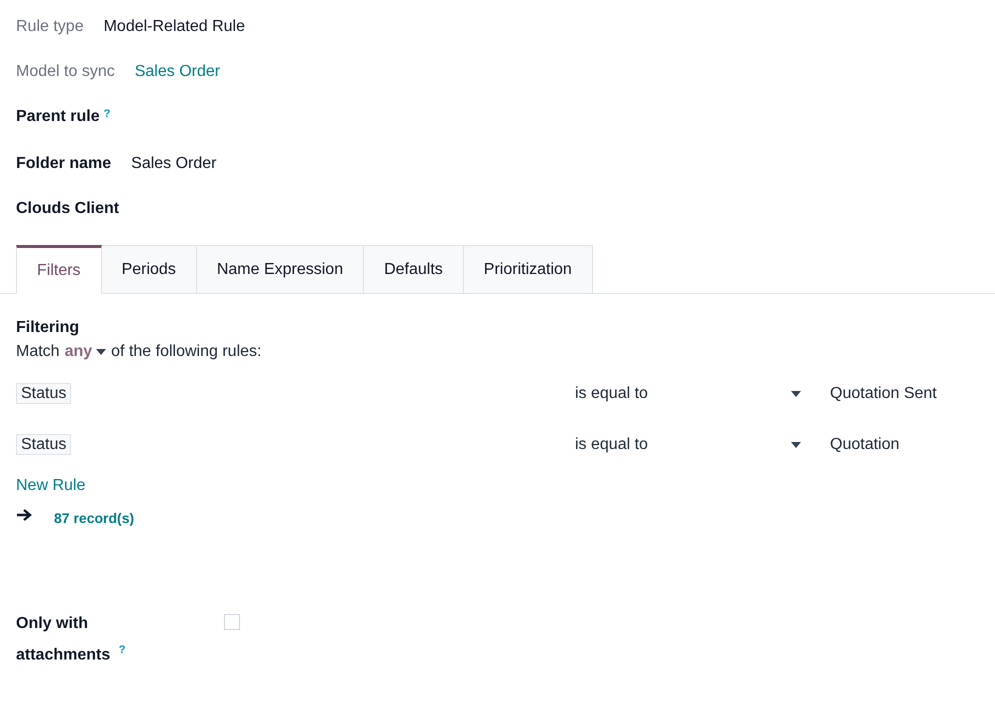 Image resolution: width=995 pixels, height=702 pixels. I want to click on checkbox, so click(232, 622).